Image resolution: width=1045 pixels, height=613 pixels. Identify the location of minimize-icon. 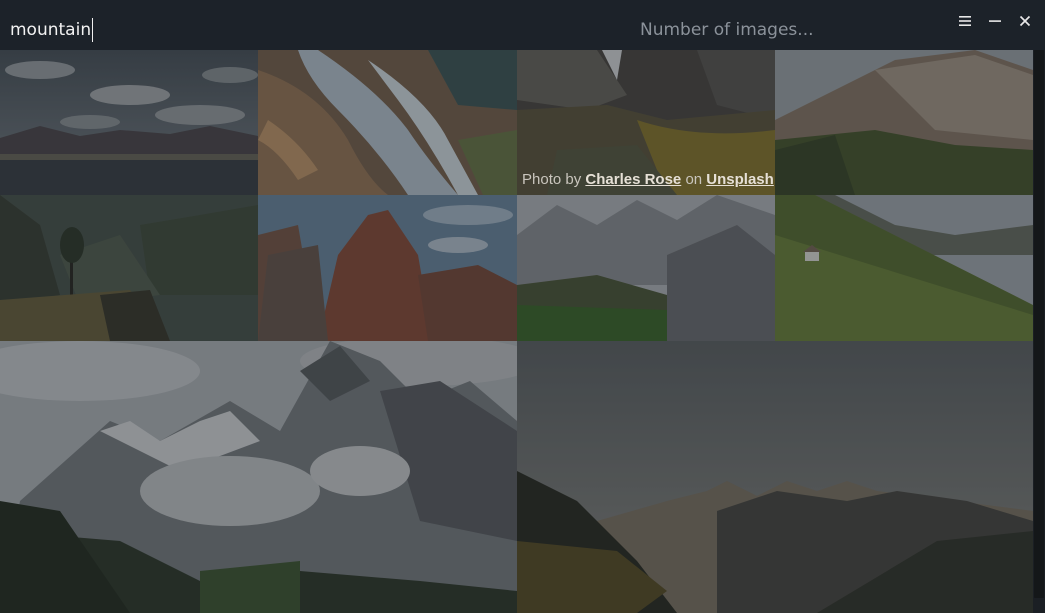
(995, 21).